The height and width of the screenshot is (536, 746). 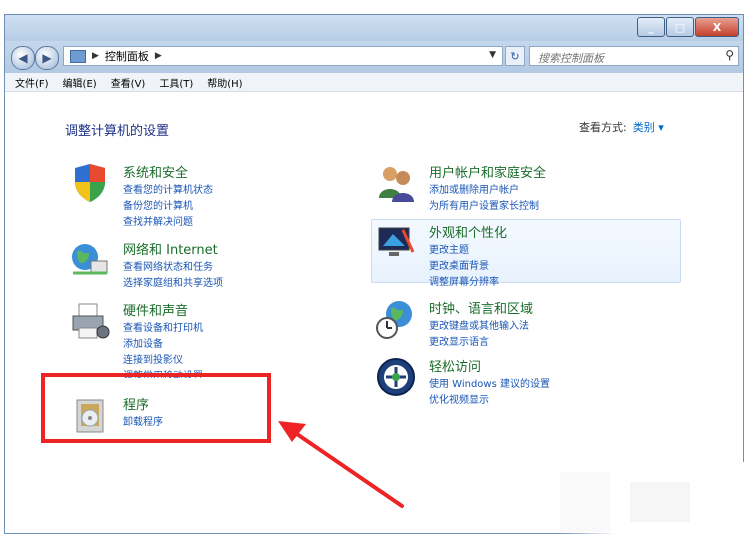 I want to click on annotation-arrow-icon, so click(x=341, y=464).